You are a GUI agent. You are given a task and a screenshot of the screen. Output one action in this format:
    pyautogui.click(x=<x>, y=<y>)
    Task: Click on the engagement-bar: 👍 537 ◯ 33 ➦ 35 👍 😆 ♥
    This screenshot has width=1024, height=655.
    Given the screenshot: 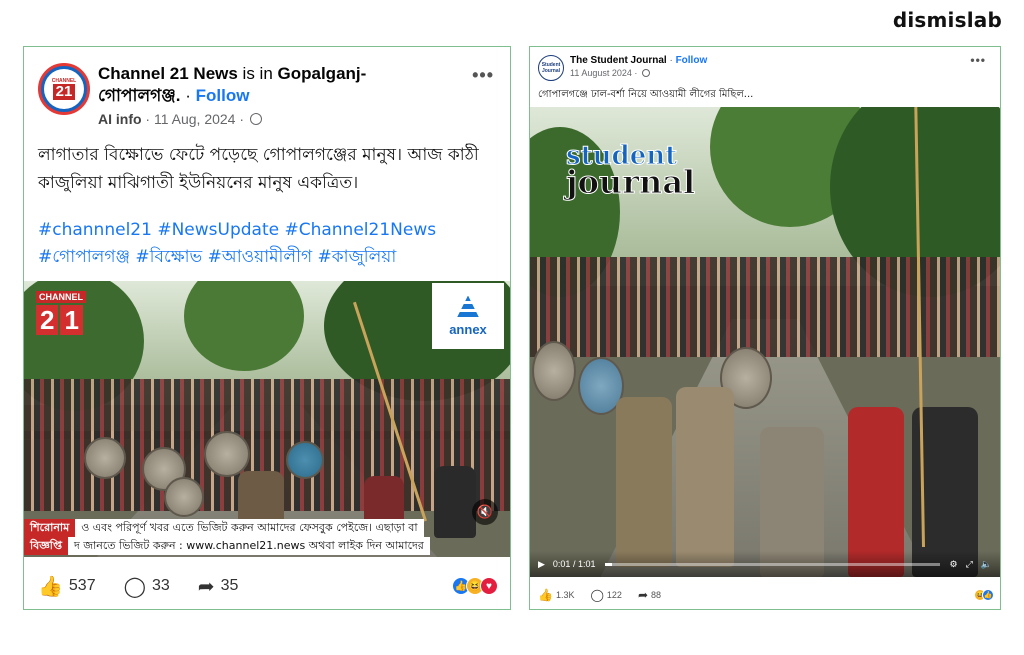 What is the action you would take?
    pyautogui.click(x=268, y=586)
    